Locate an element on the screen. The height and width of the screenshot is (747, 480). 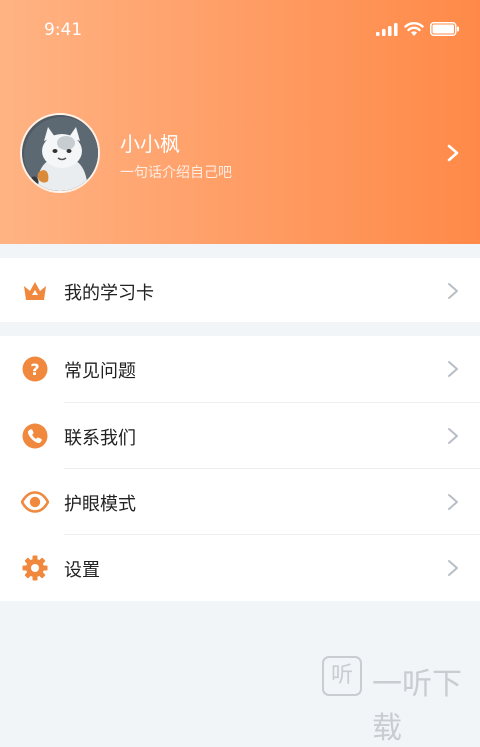
menu-item-label: 设置 is located at coordinates (82, 570).